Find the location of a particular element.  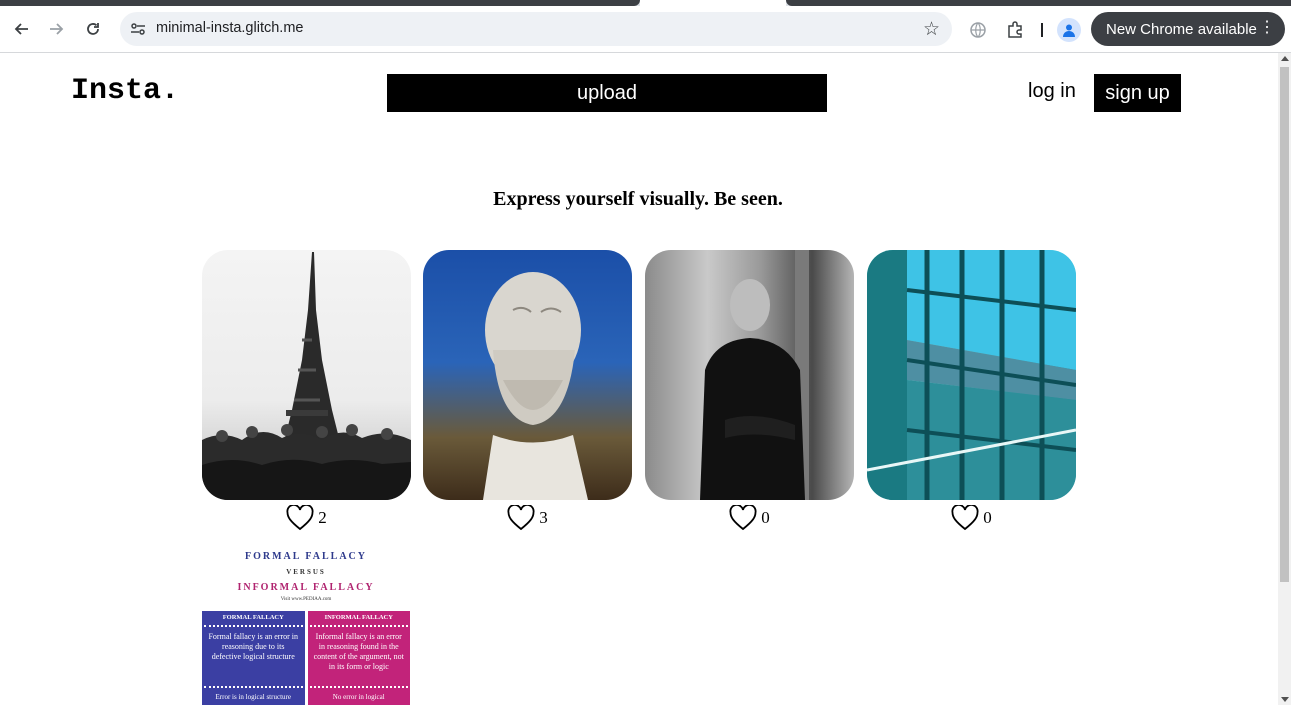

back-arrow-icon is located at coordinates (21, 29).